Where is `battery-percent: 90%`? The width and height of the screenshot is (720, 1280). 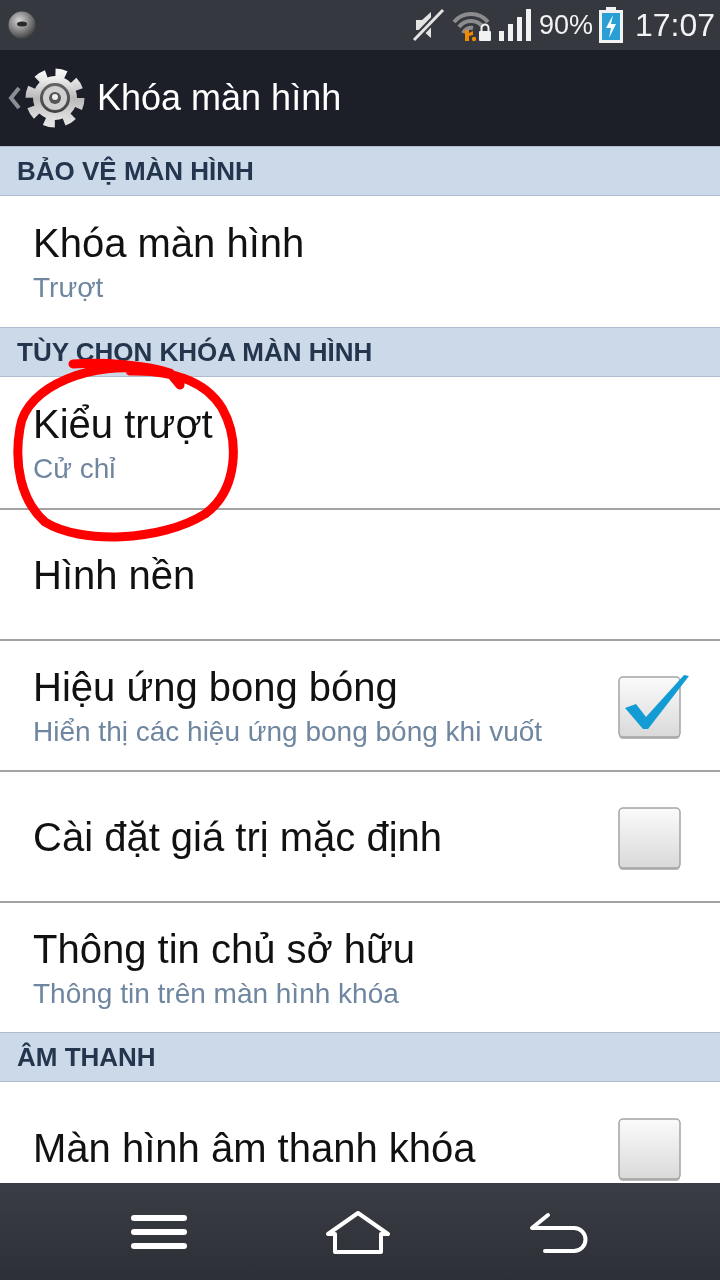 battery-percent: 90% is located at coordinates (565, 25).